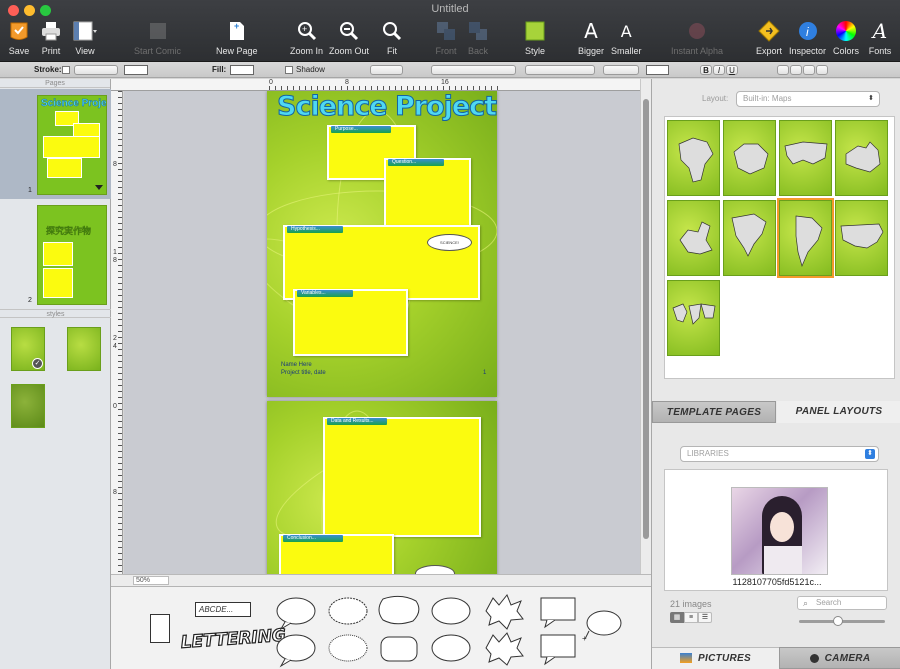 The height and width of the screenshot is (669, 900). I want to click on map-thumbnail-asia, so click(805, 158).